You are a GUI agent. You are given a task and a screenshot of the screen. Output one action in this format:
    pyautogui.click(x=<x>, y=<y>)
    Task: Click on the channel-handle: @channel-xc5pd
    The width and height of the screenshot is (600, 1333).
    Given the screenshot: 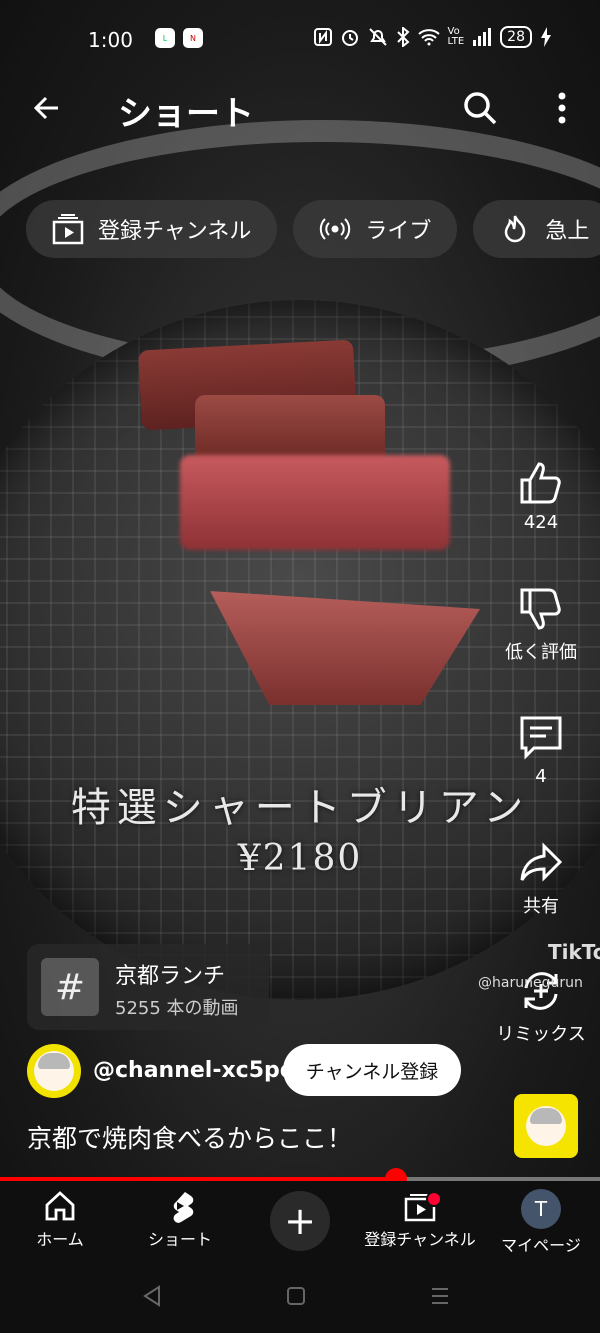 What is the action you would take?
    pyautogui.click(x=194, y=1070)
    